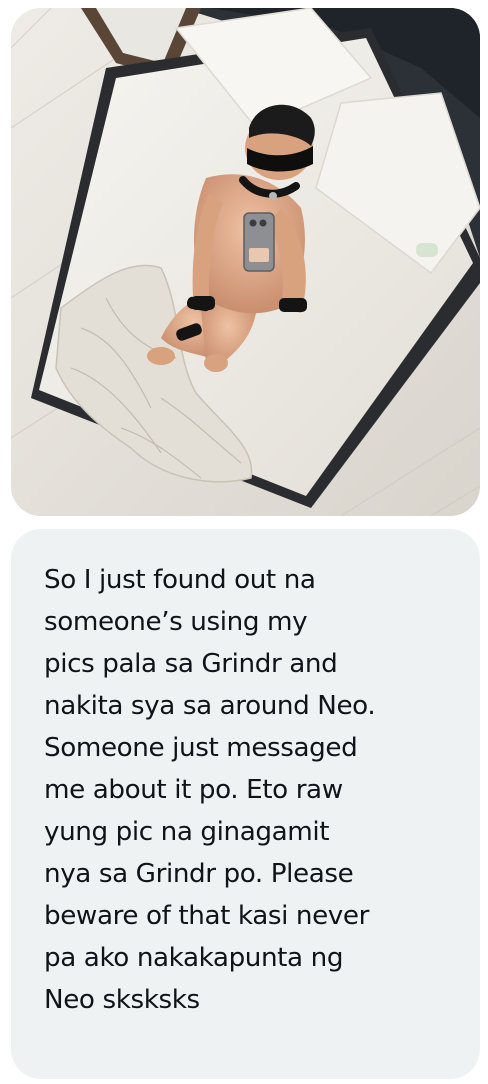 The height and width of the screenshot is (1084, 488). What do you see at coordinates (199, 874) in the screenshot?
I see `message-line: nya sa Grindr po. Please` at bounding box center [199, 874].